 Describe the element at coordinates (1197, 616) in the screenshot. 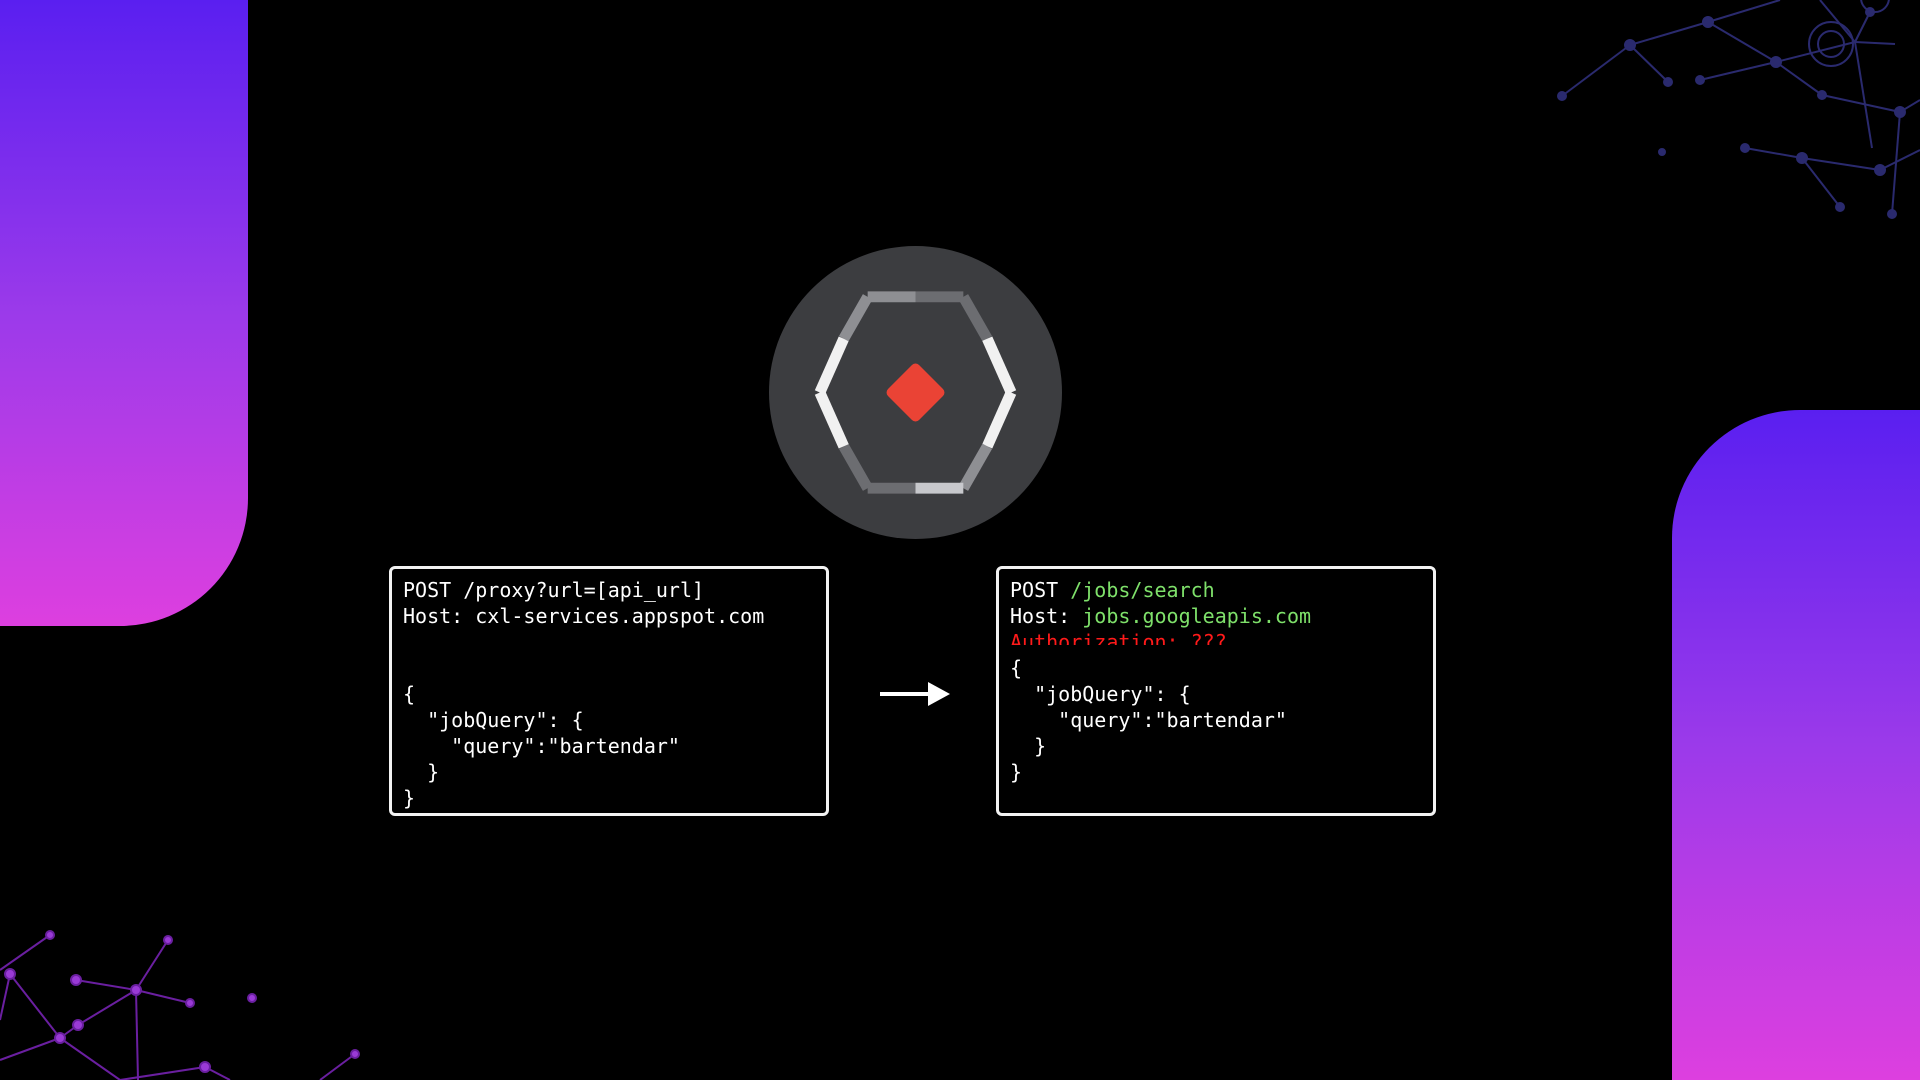

I see `host-value: jobs.googleapis.com` at that location.